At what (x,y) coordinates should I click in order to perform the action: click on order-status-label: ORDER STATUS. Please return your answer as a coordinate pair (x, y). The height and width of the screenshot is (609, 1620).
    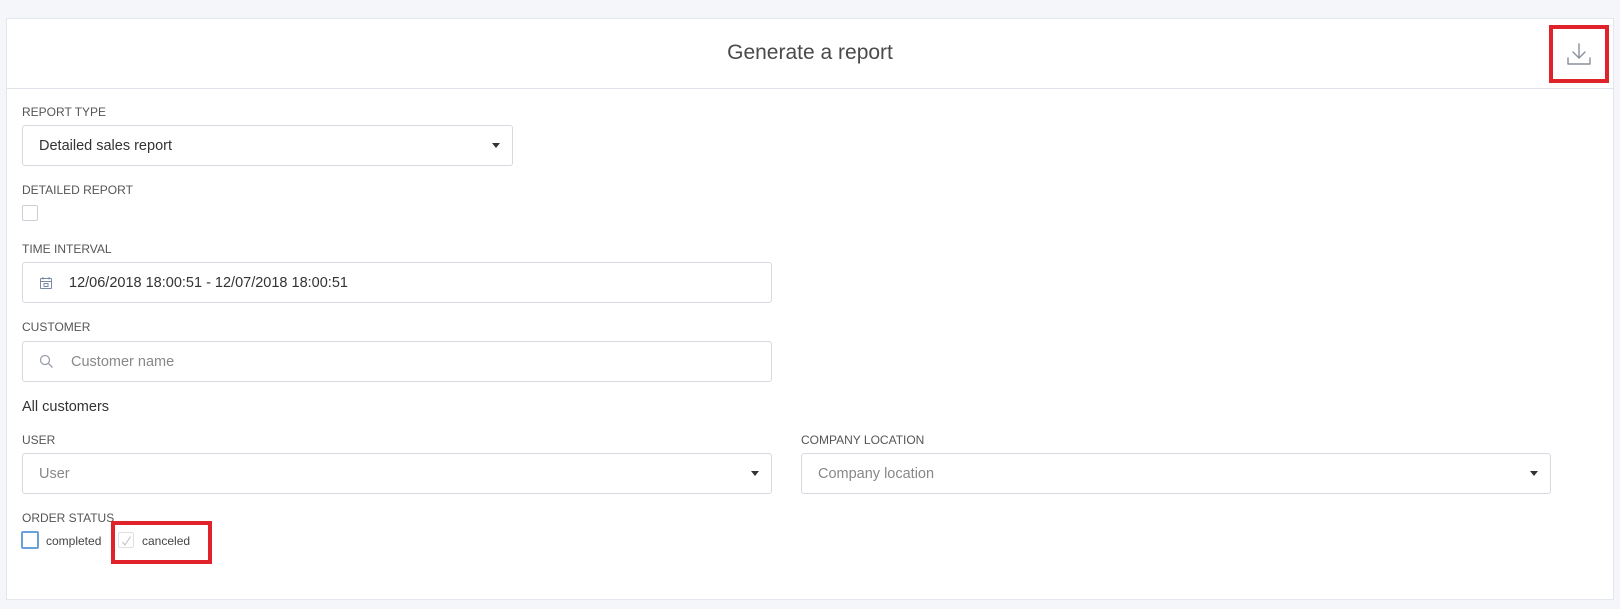
    Looking at the image, I should click on (68, 518).